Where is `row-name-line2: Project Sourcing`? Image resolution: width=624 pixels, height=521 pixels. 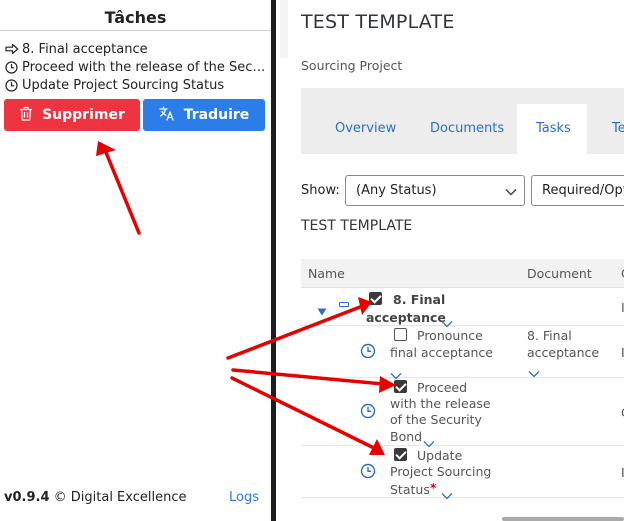
row-name-line2: Project Sourcing is located at coordinates (440, 471).